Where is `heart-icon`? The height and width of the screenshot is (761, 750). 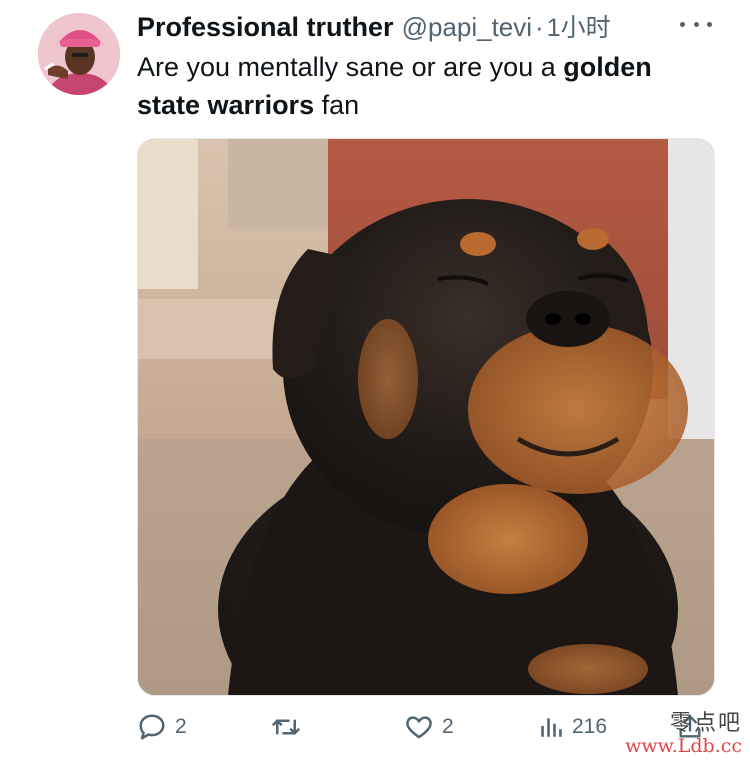
heart-icon is located at coordinates (419, 727).